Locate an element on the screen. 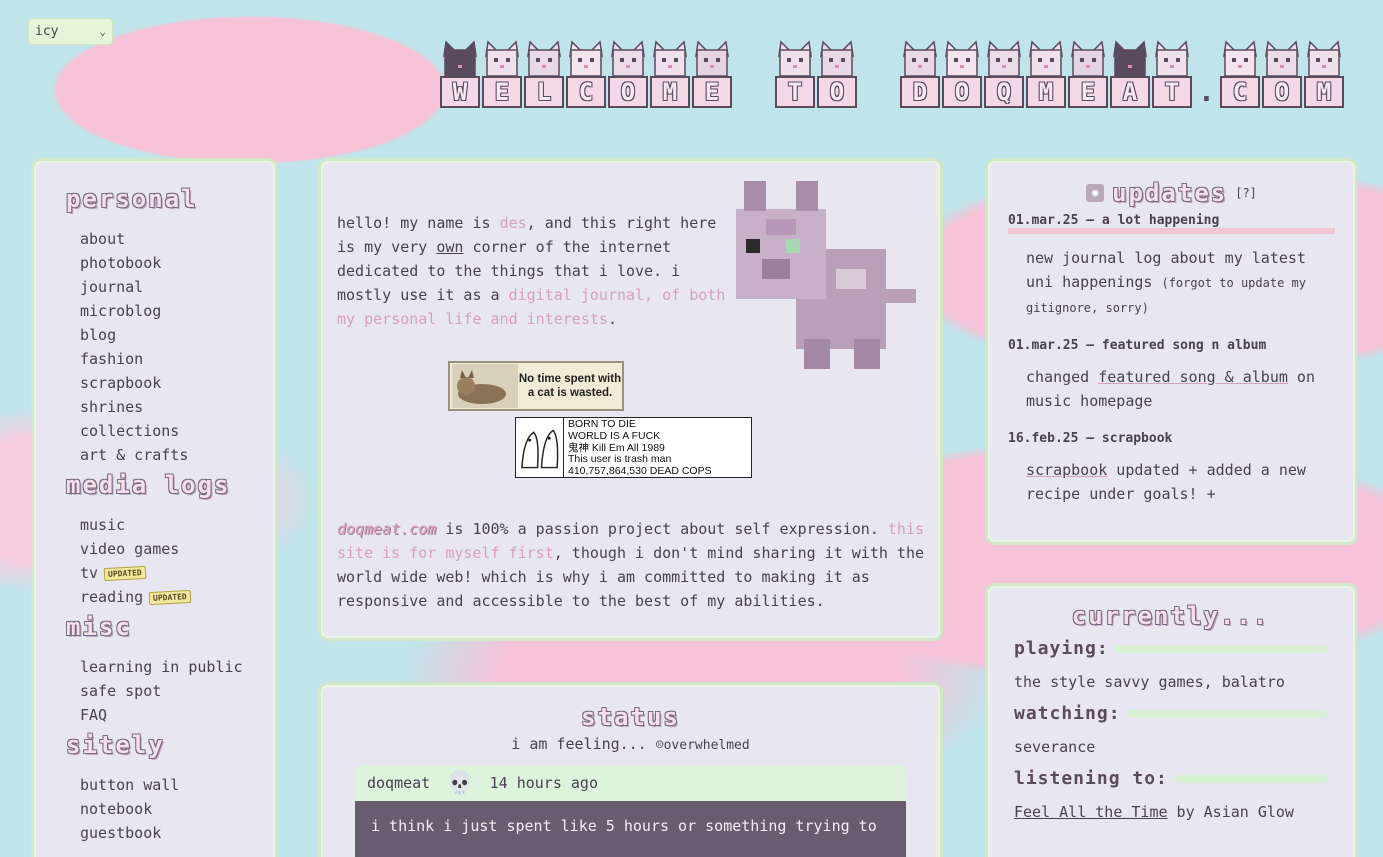 This screenshot has height=857, width=1383. banner-letter-tile: C is located at coordinates (1240, 74).